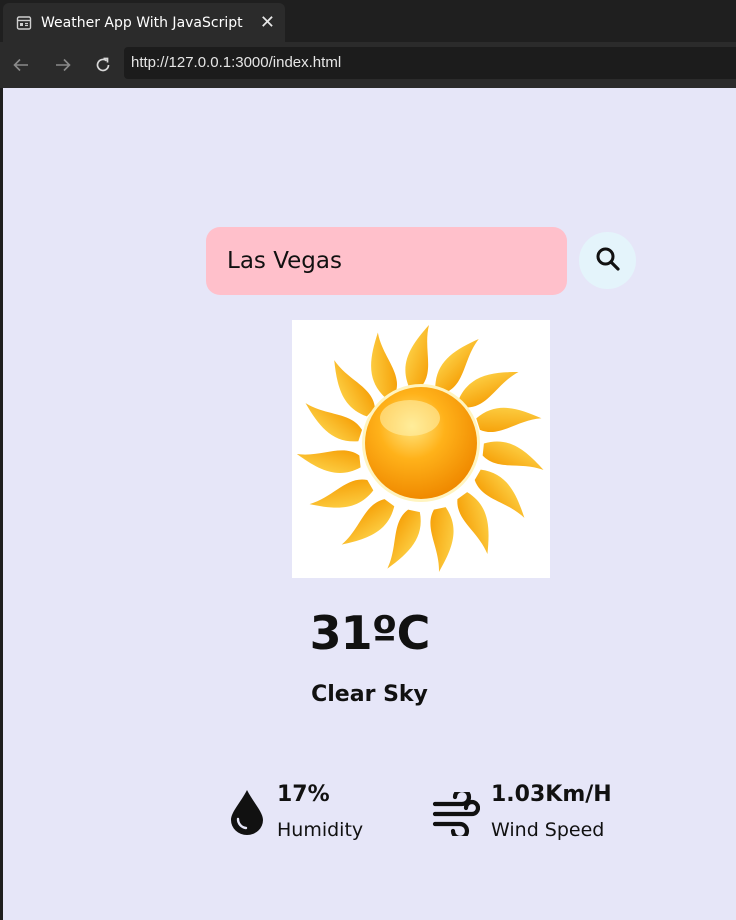 The height and width of the screenshot is (920, 736). What do you see at coordinates (103, 65) in the screenshot?
I see `reload-icon` at bounding box center [103, 65].